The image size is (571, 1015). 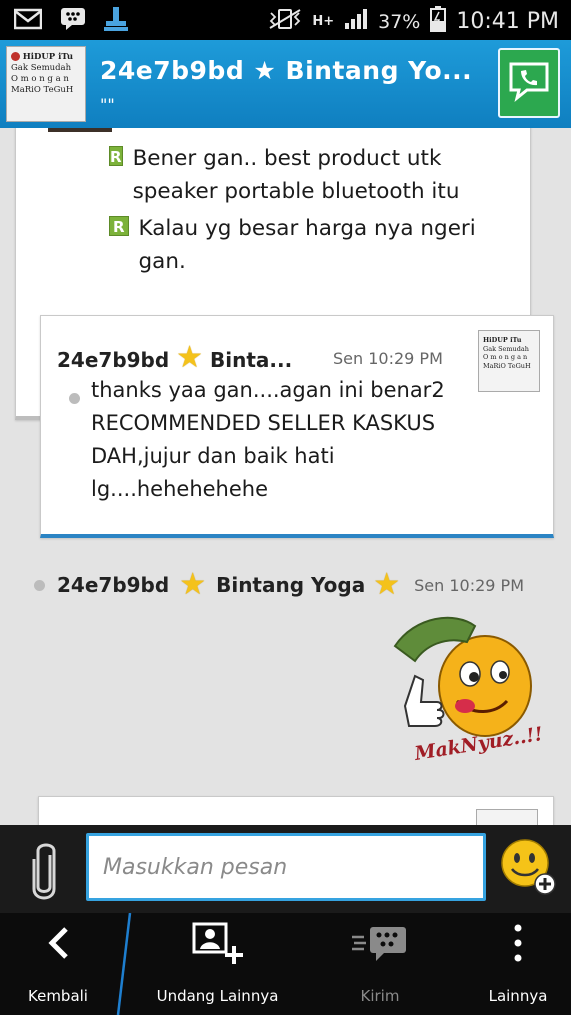 I want to click on back-button: Kembali, so click(x=58, y=964).